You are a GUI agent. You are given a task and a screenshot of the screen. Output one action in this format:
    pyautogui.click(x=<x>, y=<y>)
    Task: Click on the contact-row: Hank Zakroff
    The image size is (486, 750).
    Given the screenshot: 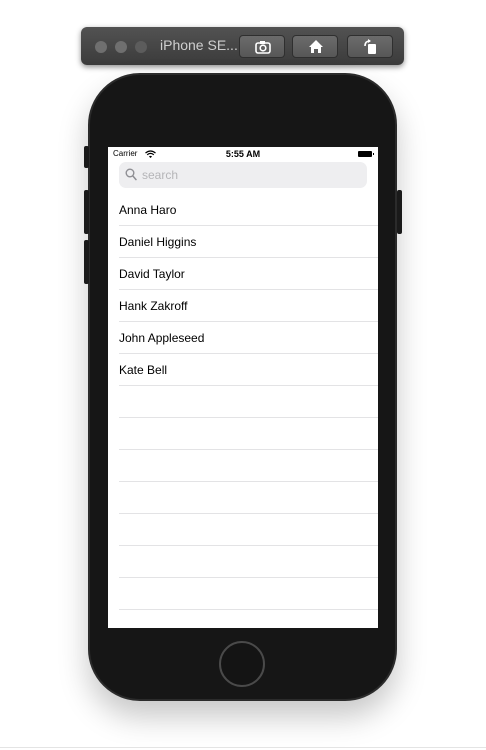 What is the action you would take?
    pyautogui.click(x=248, y=306)
    